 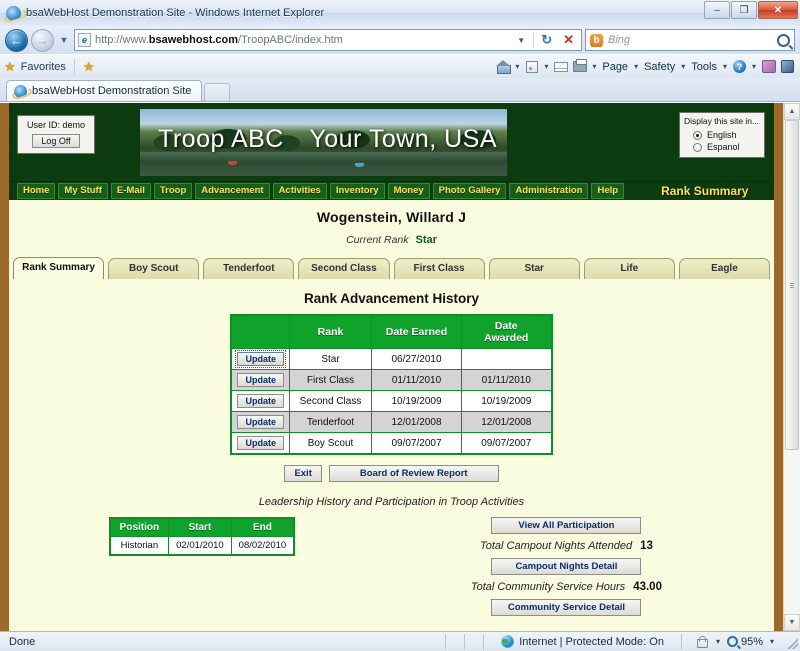 What do you see at coordinates (83, 191) in the screenshot?
I see `nav-item-my-stuff: My Stuff` at bounding box center [83, 191].